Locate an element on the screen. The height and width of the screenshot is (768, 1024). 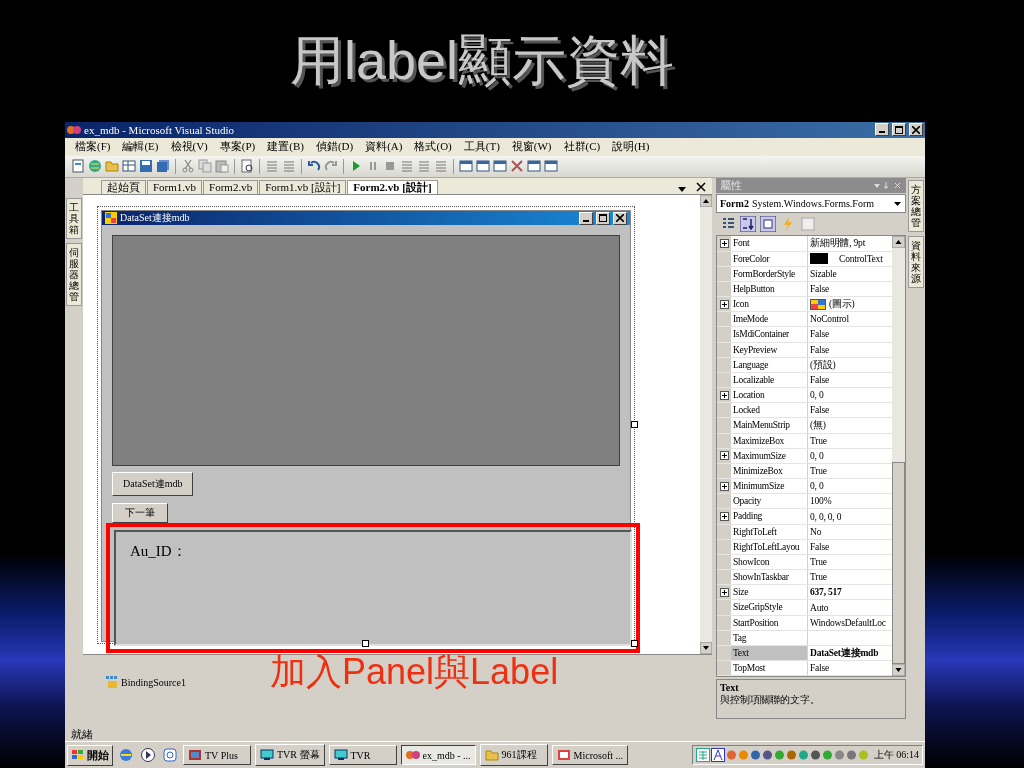
start-button: 開始 is located at coordinates (90, 755).